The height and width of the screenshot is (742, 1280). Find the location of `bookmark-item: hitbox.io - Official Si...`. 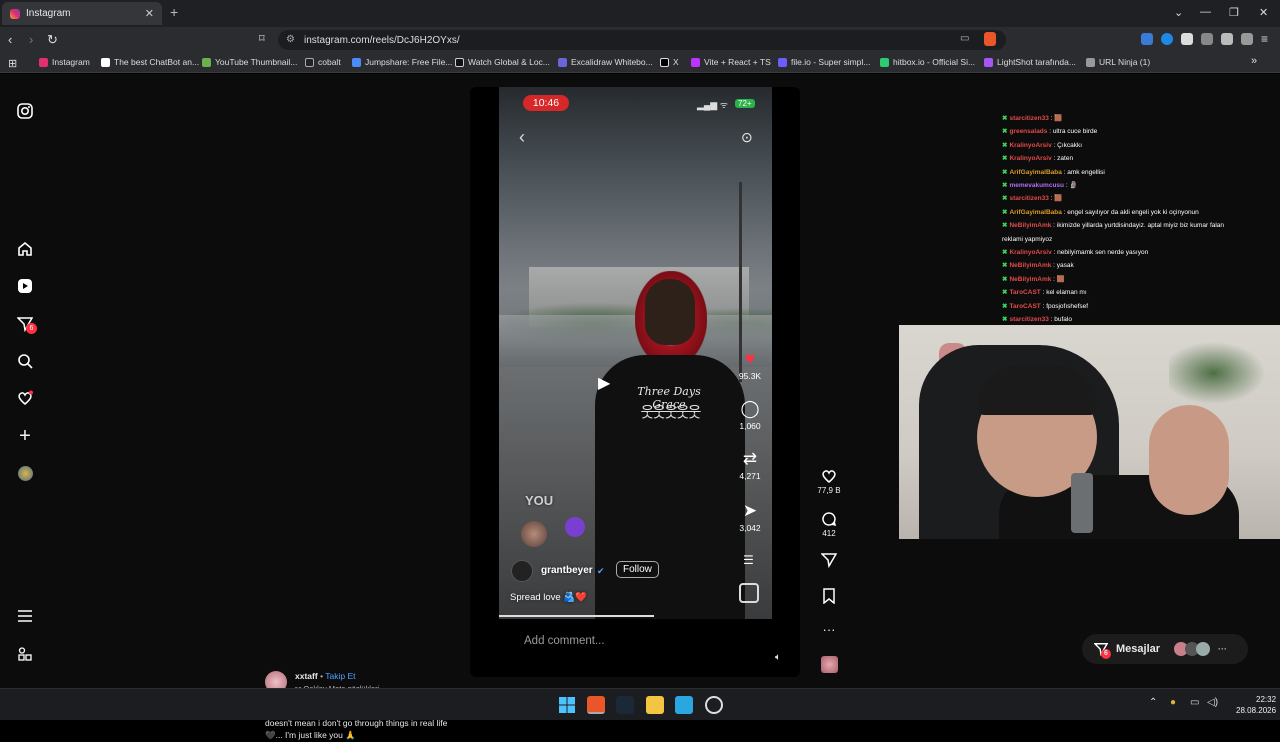

bookmark-item: hitbox.io - Official Si... is located at coordinates (927, 62).